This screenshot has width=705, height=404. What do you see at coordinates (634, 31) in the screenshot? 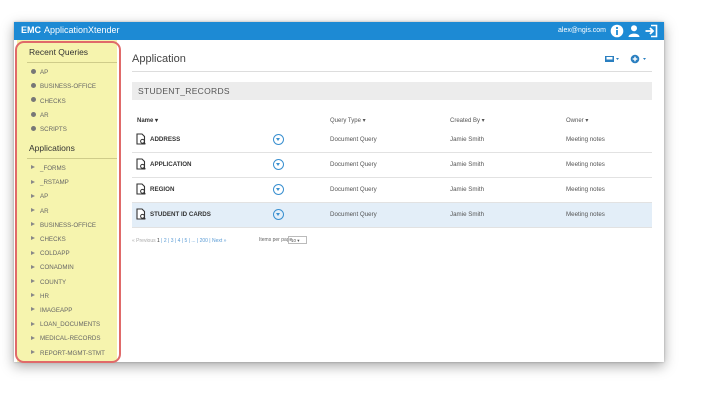
I see `user-icon` at bounding box center [634, 31].